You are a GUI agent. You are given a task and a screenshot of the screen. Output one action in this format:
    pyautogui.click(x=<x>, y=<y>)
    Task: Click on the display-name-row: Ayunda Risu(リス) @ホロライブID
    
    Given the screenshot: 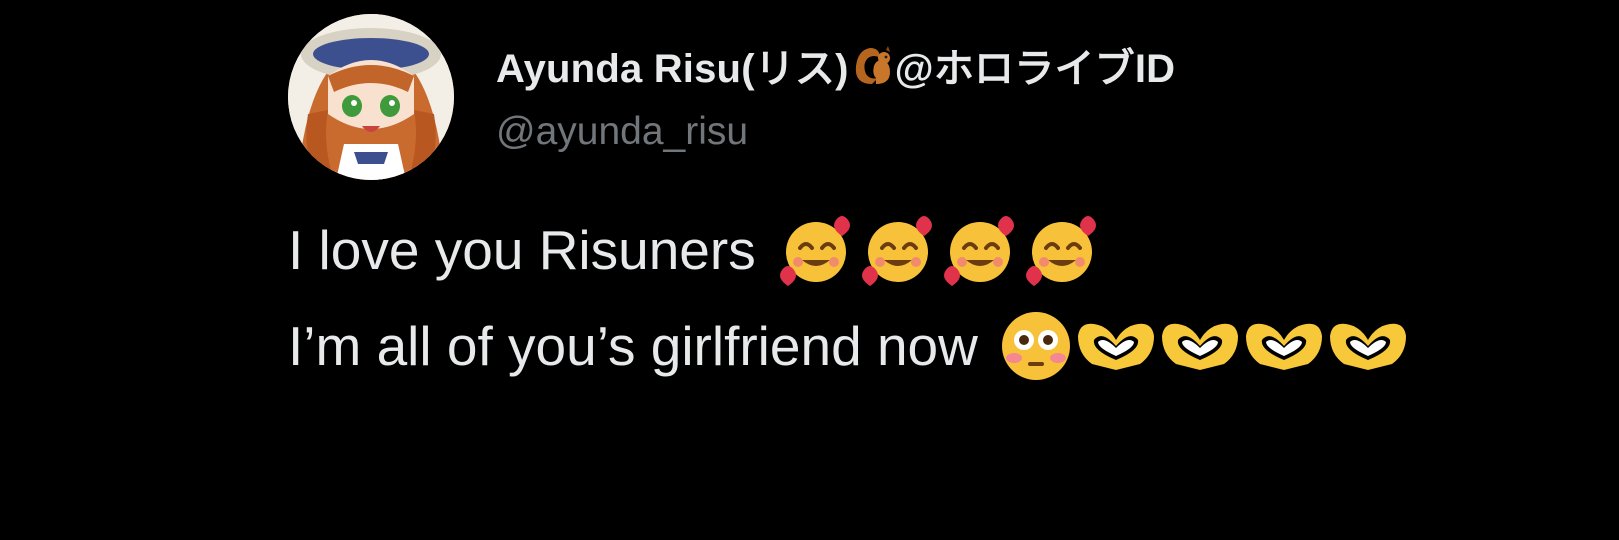 What is the action you would take?
    pyautogui.click(x=835, y=65)
    